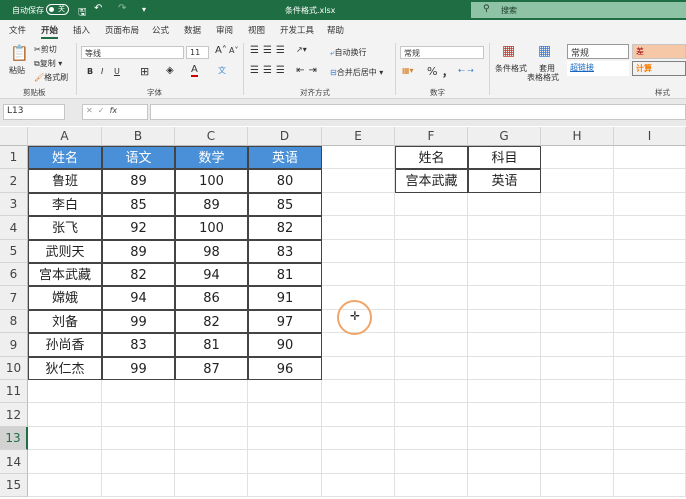 Image resolution: width=686 pixels, height=499 pixels. What do you see at coordinates (504, 136) in the screenshot?
I see `column-header: G` at bounding box center [504, 136].